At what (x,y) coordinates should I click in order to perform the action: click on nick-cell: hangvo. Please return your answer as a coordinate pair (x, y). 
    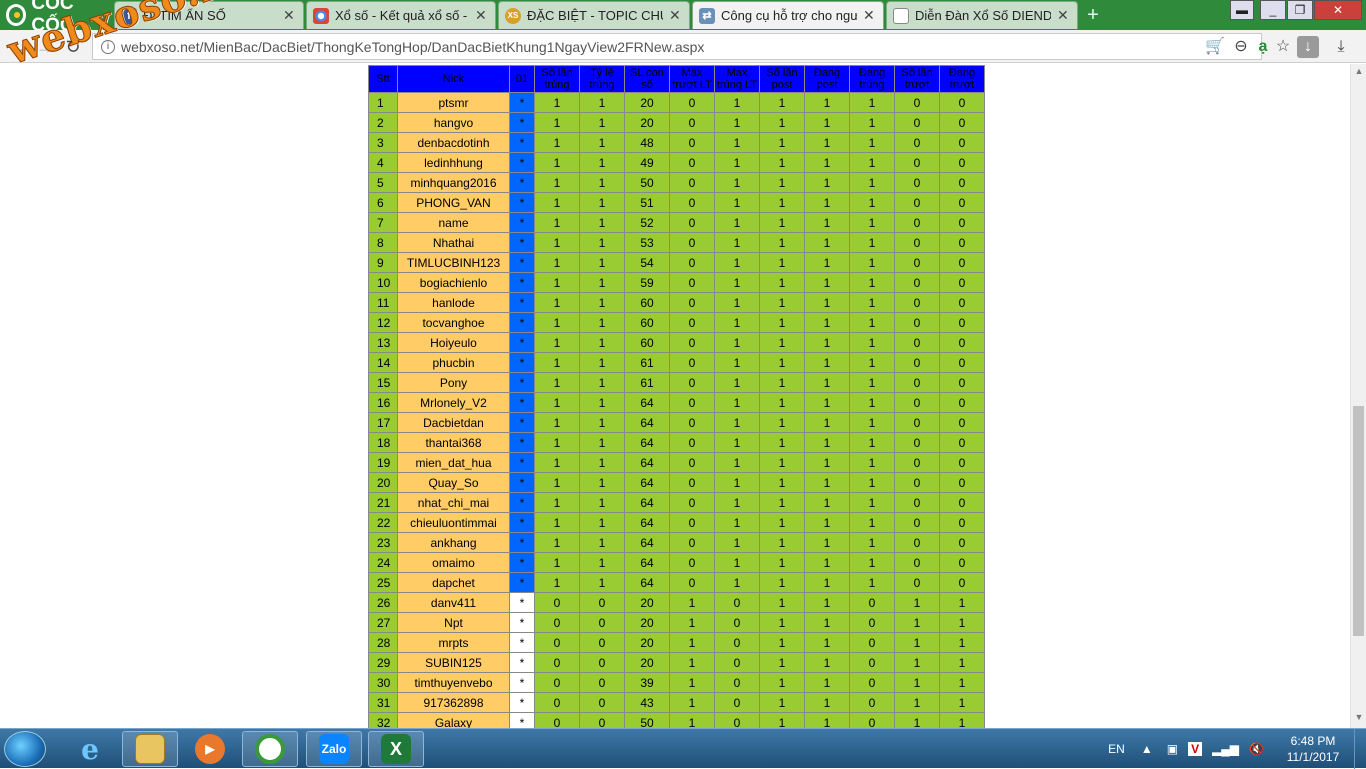
    Looking at the image, I should click on (453, 122).